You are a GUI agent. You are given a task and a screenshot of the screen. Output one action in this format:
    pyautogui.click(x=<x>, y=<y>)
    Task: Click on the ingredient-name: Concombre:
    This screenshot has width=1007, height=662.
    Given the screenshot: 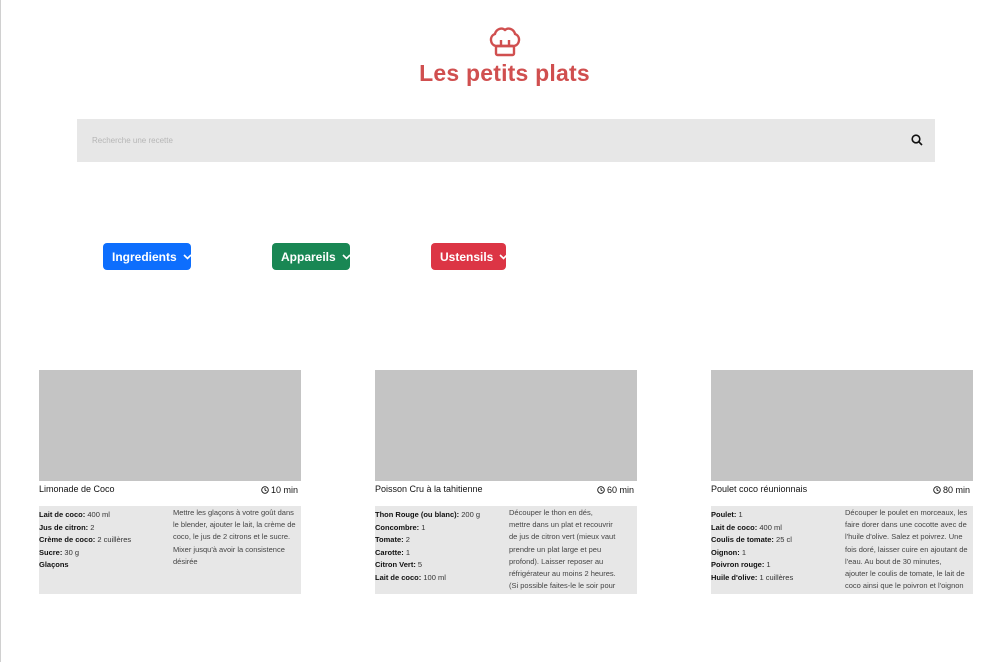 What is the action you would take?
    pyautogui.click(x=397, y=527)
    